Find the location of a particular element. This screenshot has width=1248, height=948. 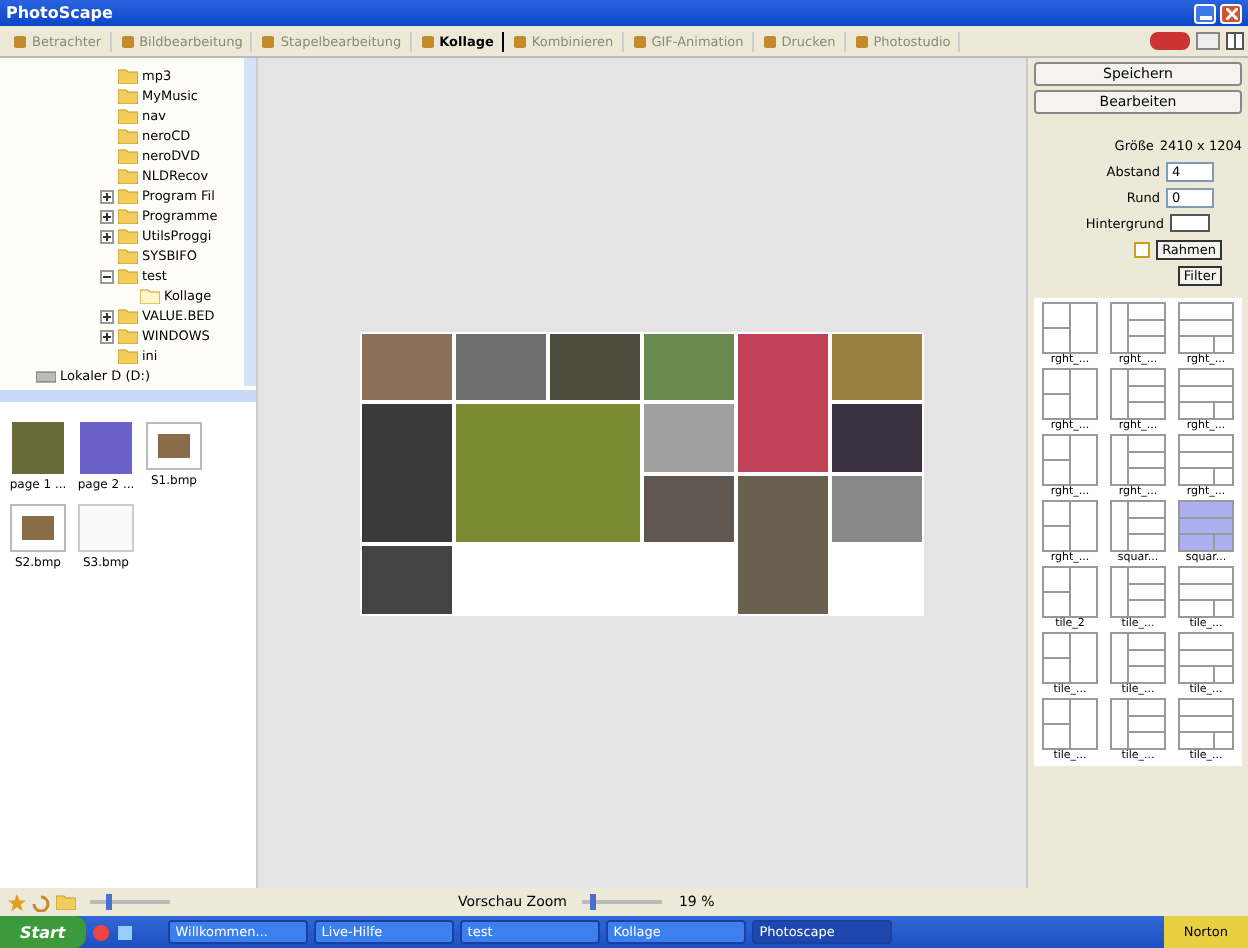

folder-icon is located at coordinates (66, 902).